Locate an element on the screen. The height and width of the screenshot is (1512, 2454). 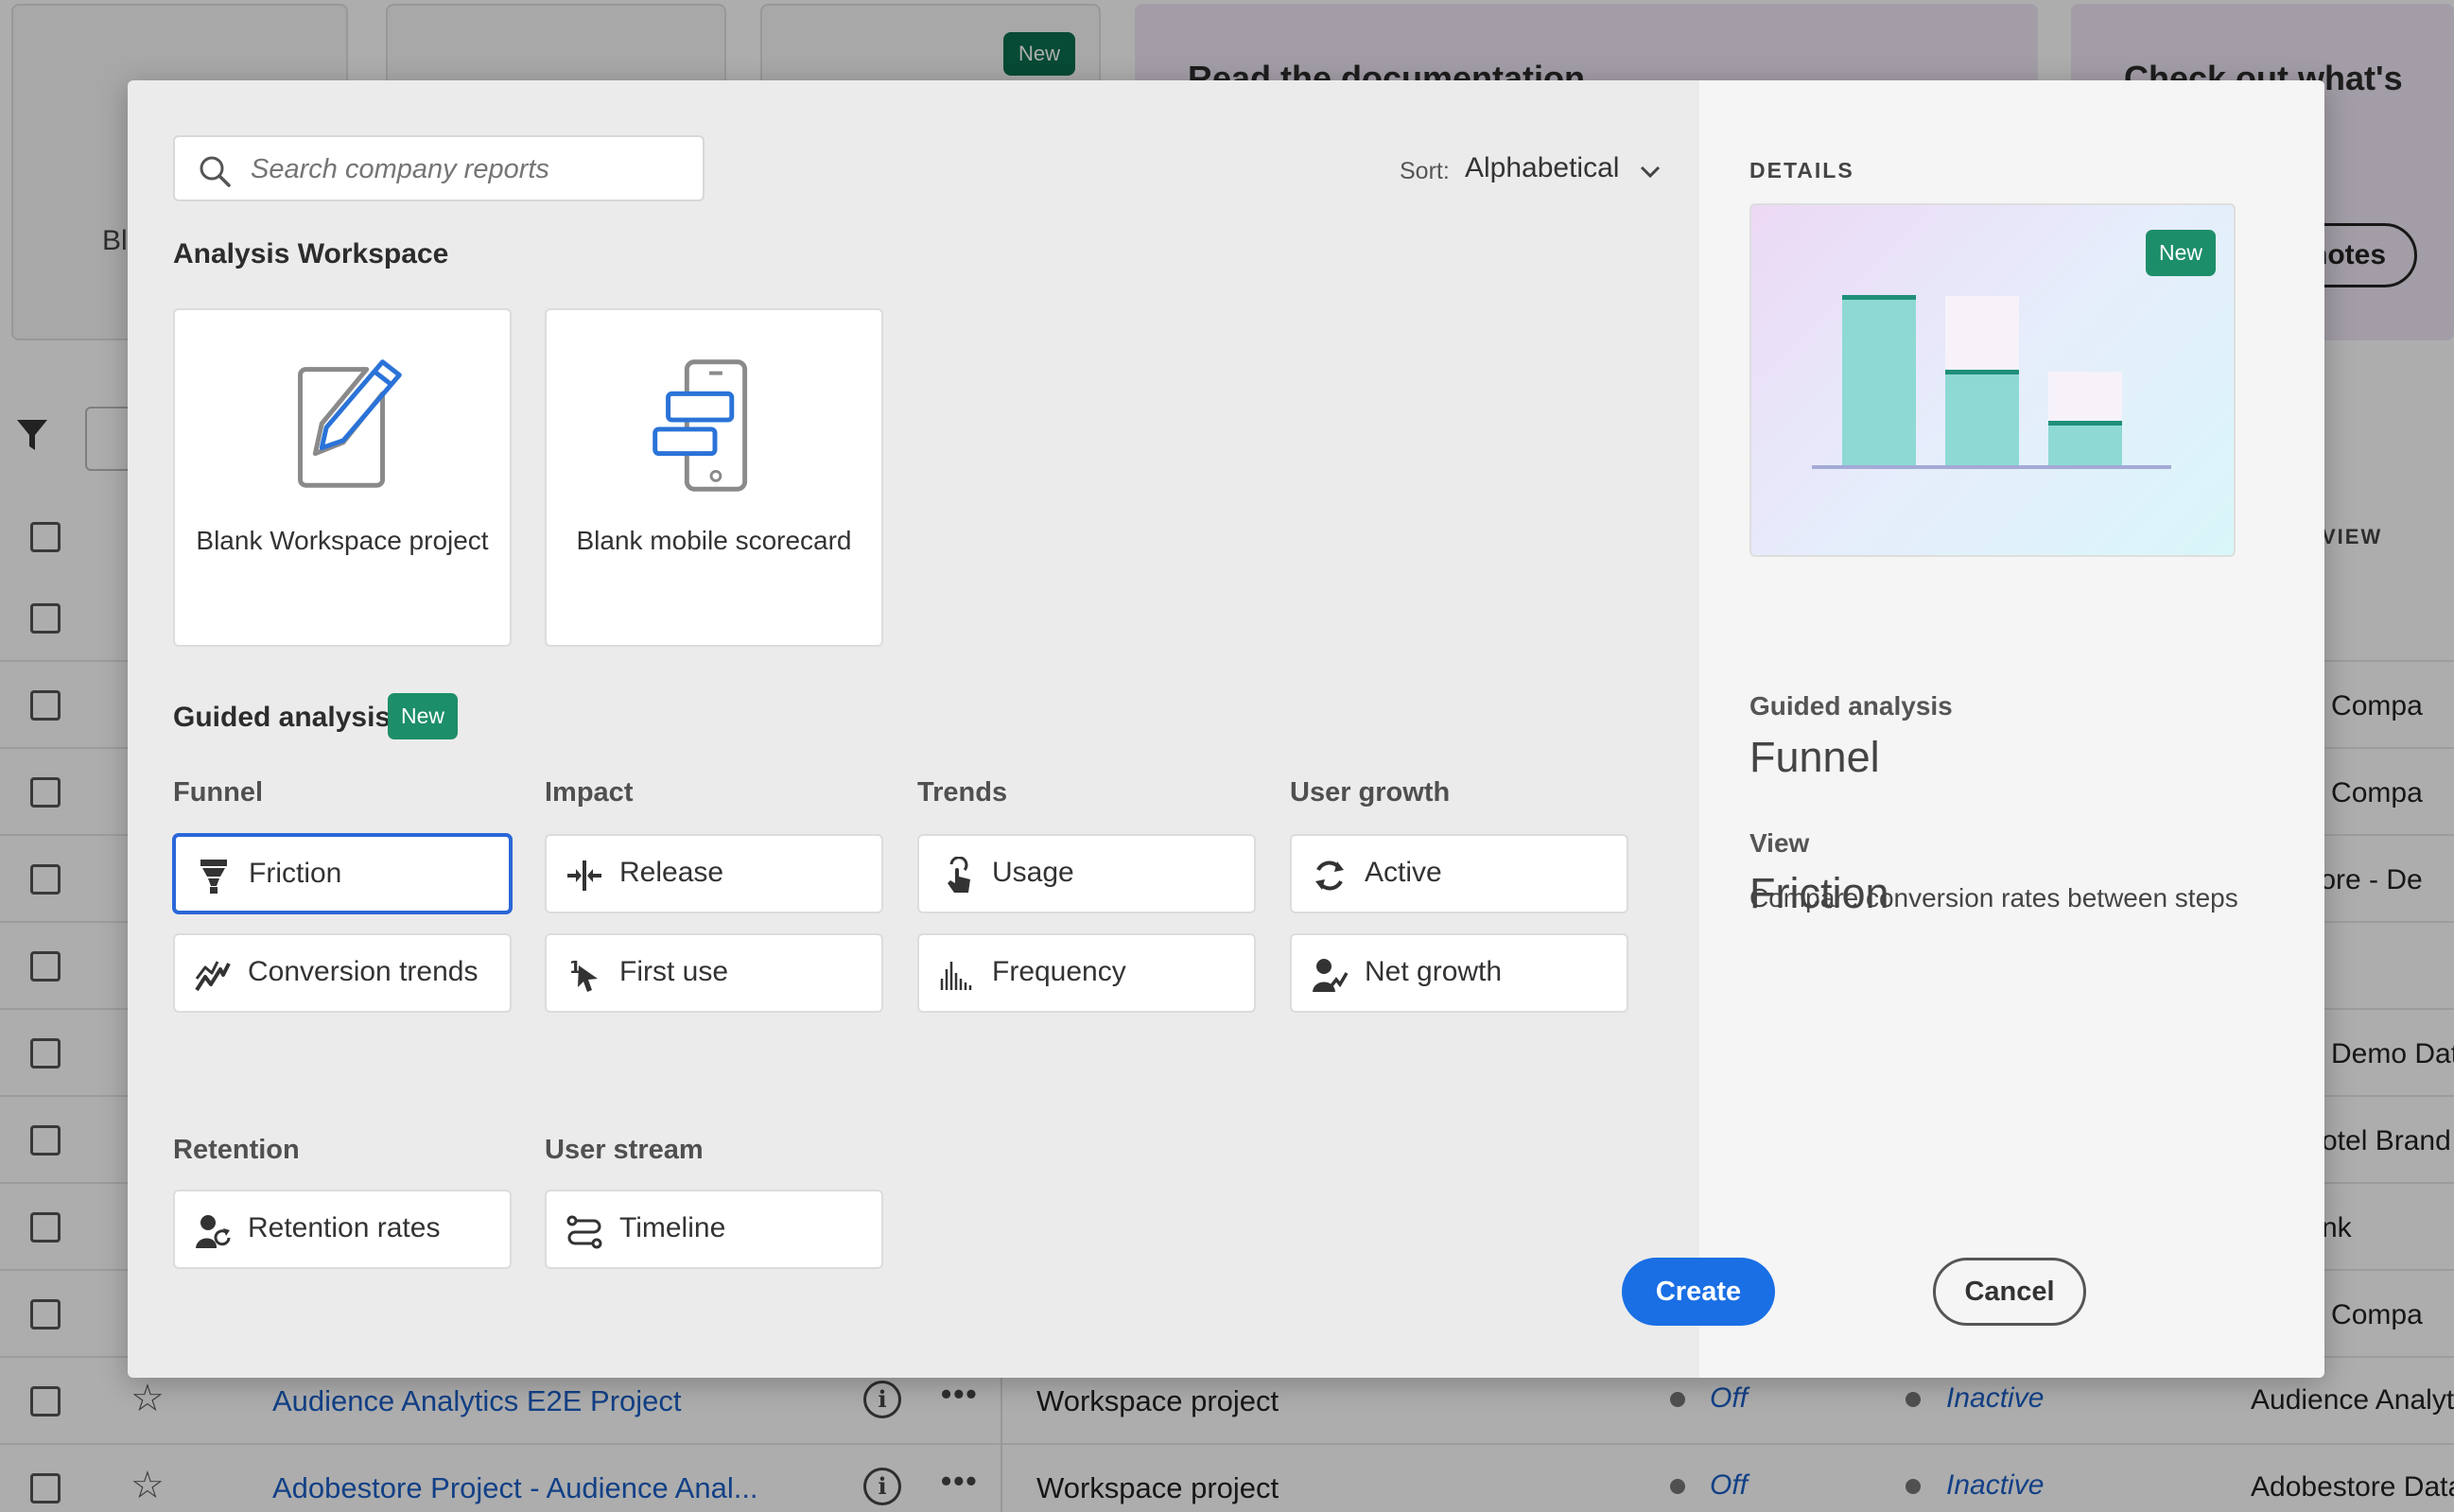
analysis-workspace-title: Analysis Workspace is located at coordinates (311, 253).